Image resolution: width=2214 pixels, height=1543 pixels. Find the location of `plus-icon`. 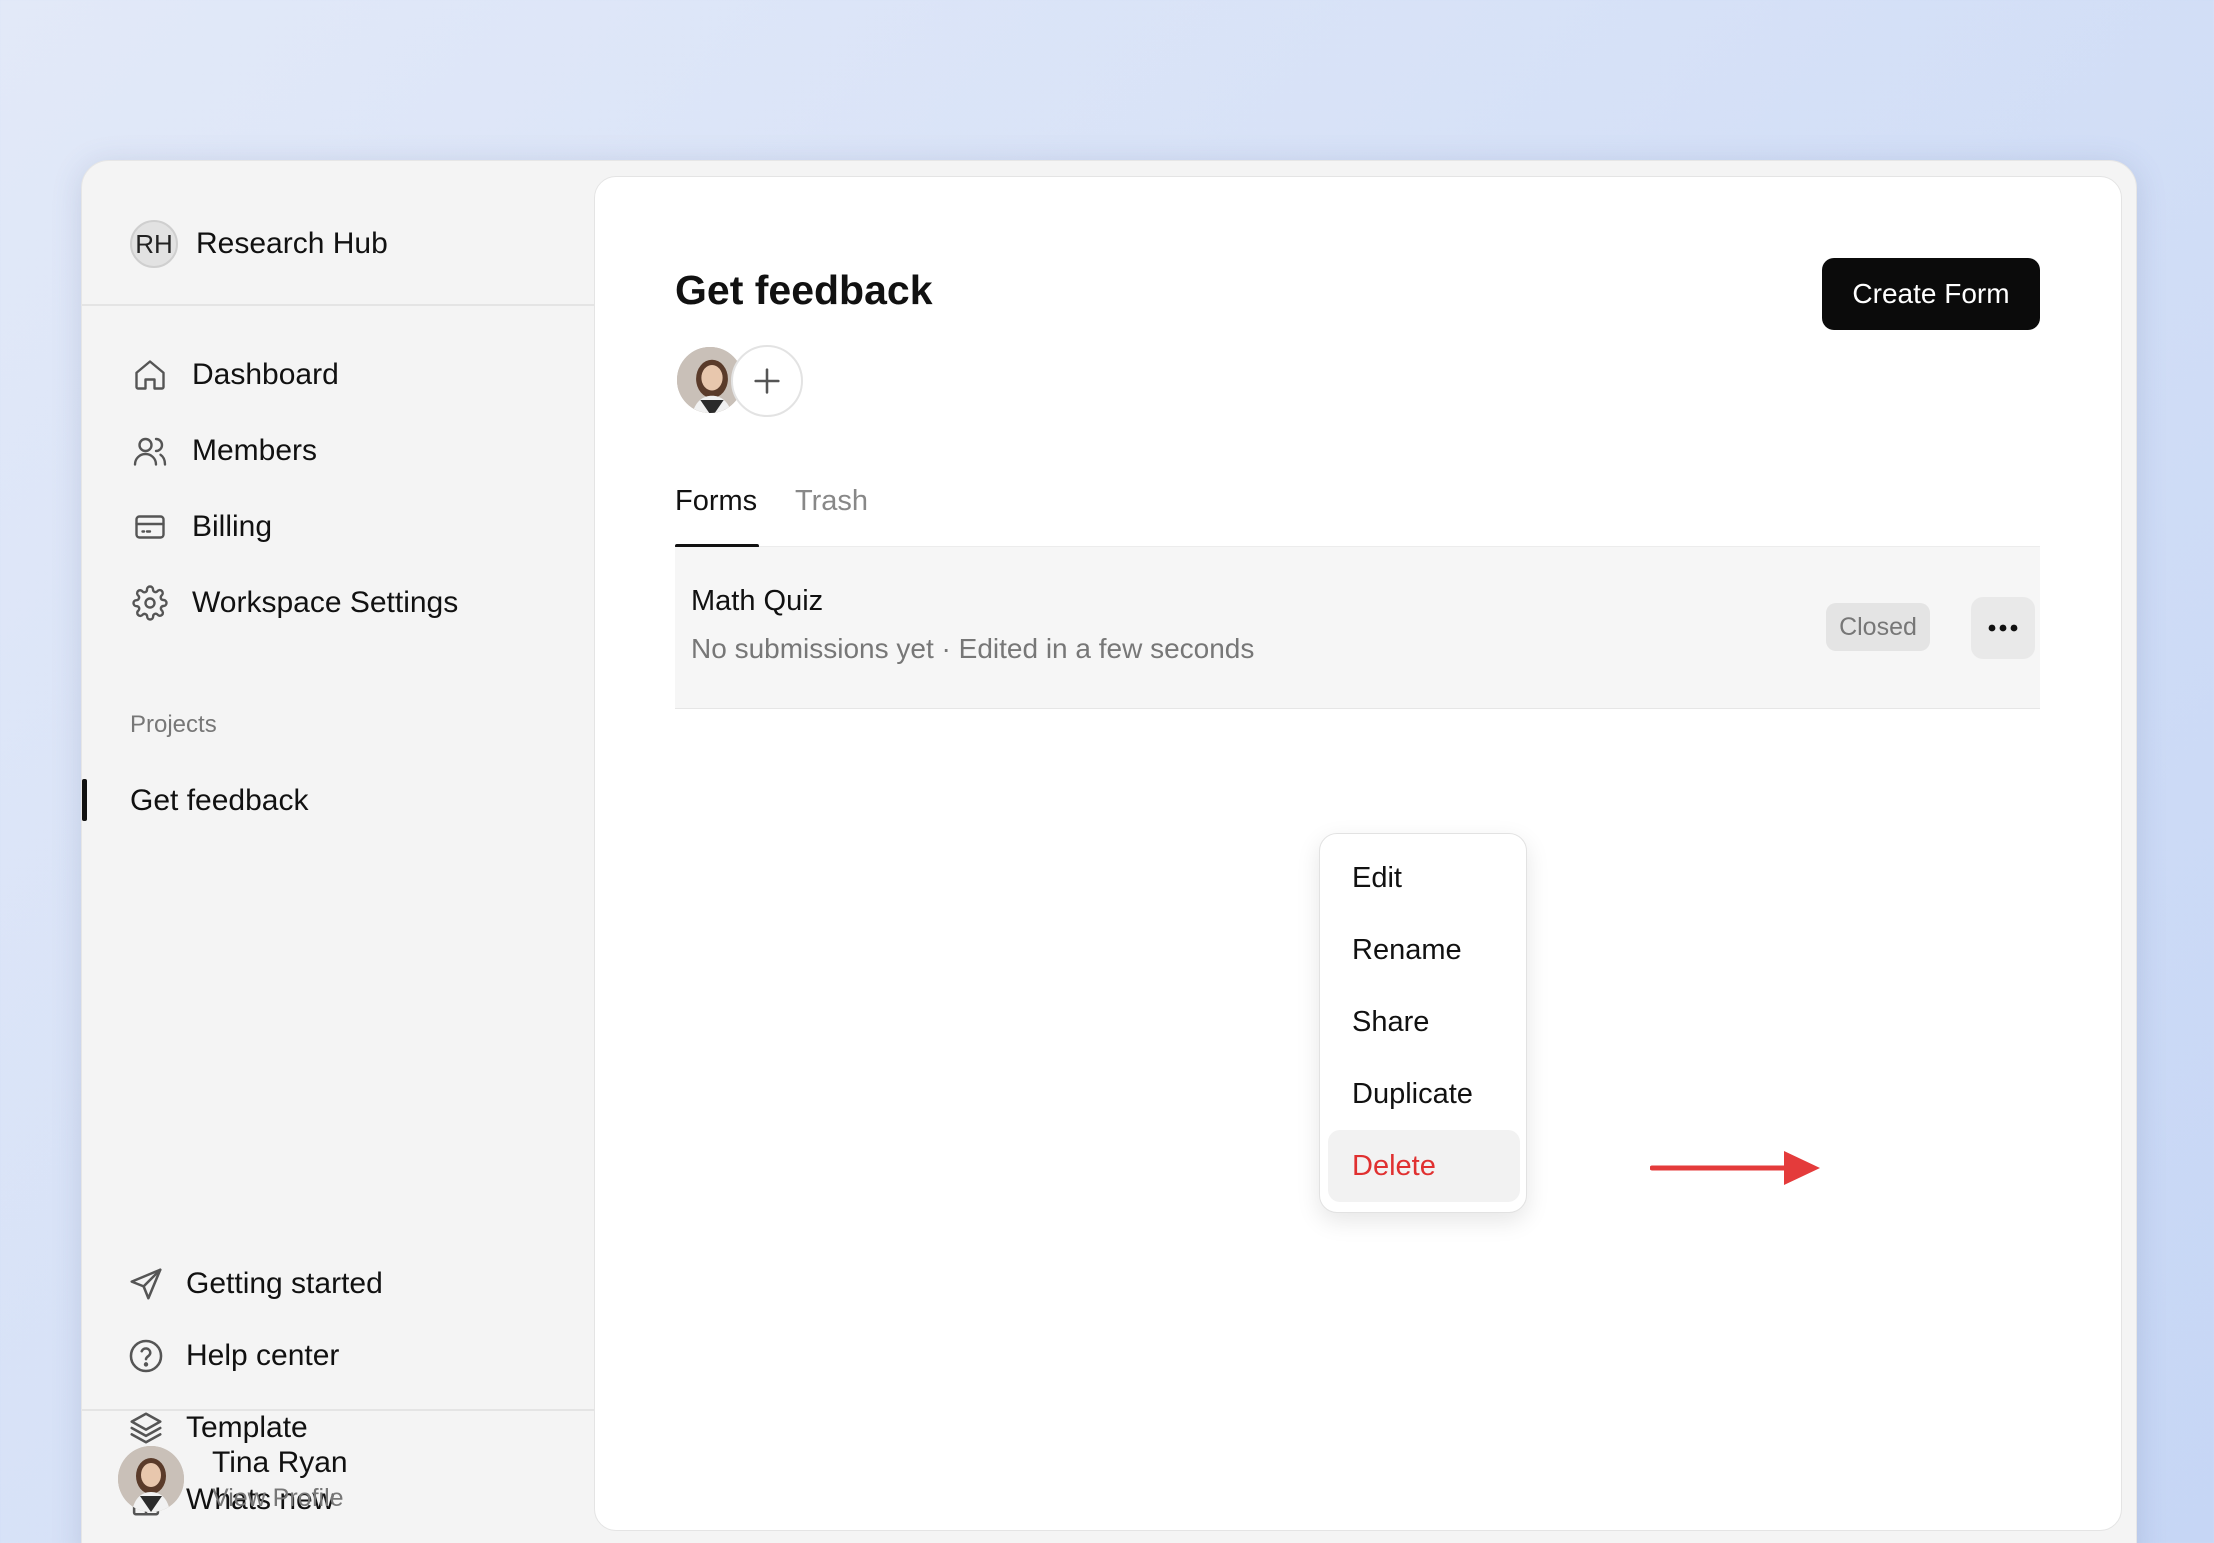

plus-icon is located at coordinates (767, 381).